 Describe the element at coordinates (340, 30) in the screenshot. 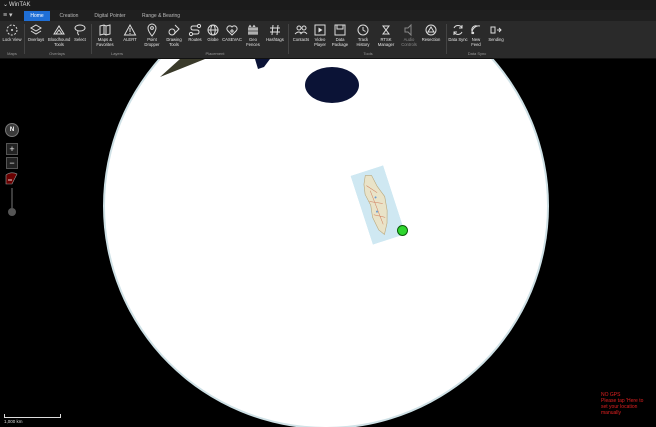

I see `package-icon` at that location.